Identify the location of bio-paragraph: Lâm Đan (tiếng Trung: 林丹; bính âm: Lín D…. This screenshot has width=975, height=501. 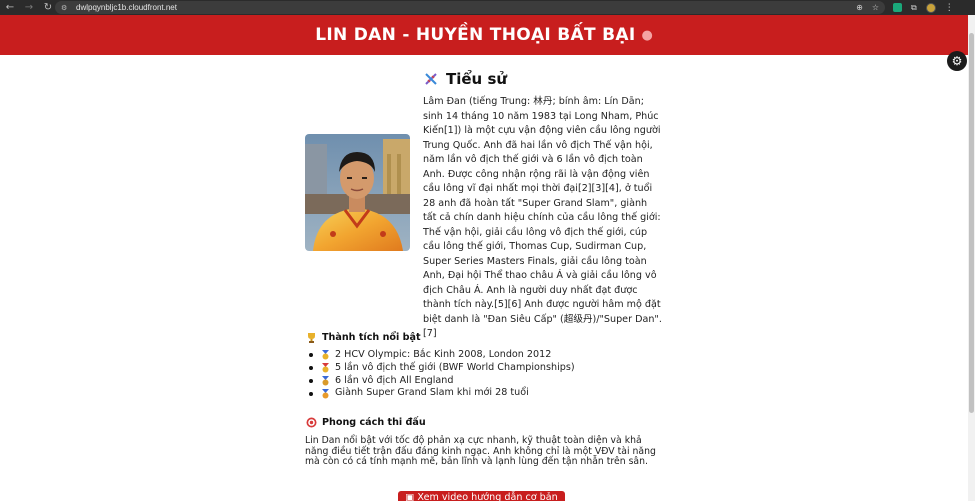
(542, 217).